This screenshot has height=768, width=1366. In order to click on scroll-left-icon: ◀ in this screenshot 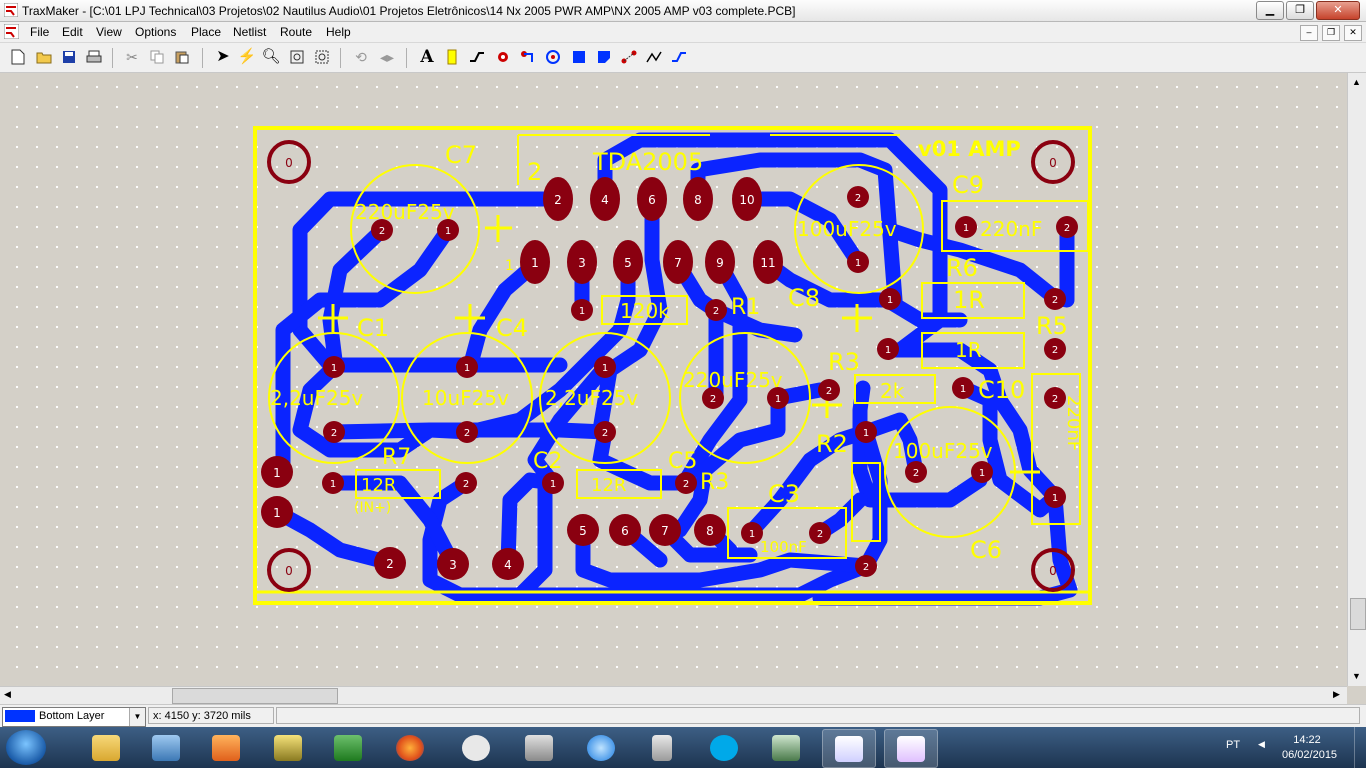, I will do `click(7, 694)`.